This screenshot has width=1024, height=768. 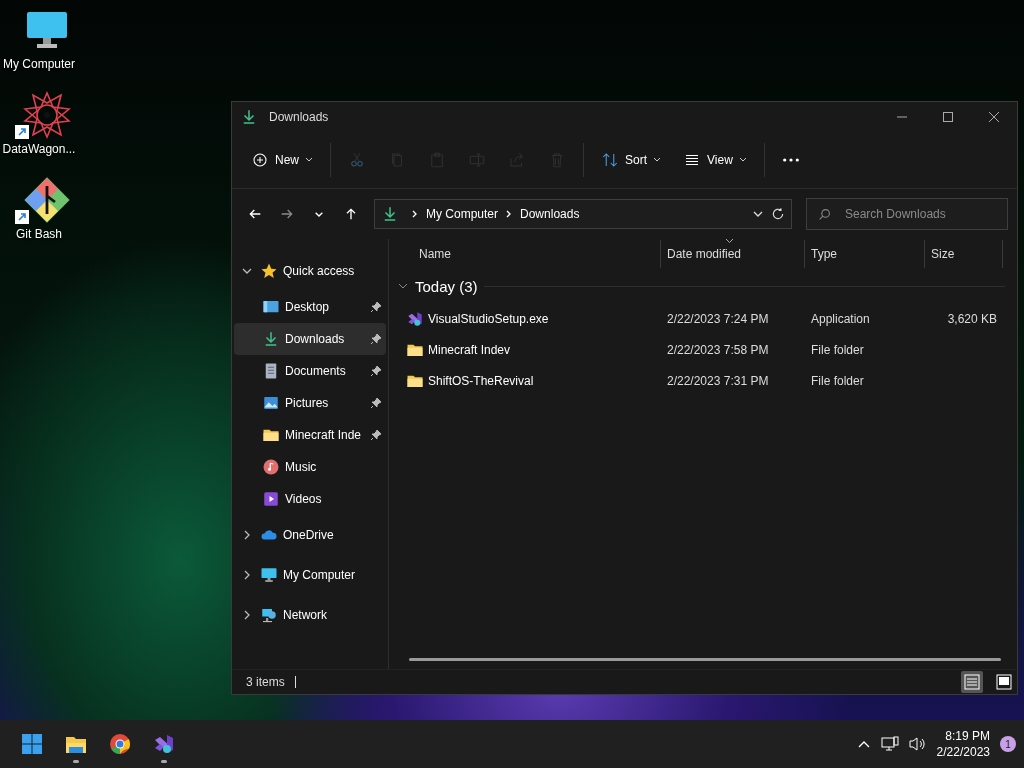 What do you see at coordinates (481, 380) in the screenshot?
I see `file-name: ShiftOS-TheRevival` at bounding box center [481, 380].